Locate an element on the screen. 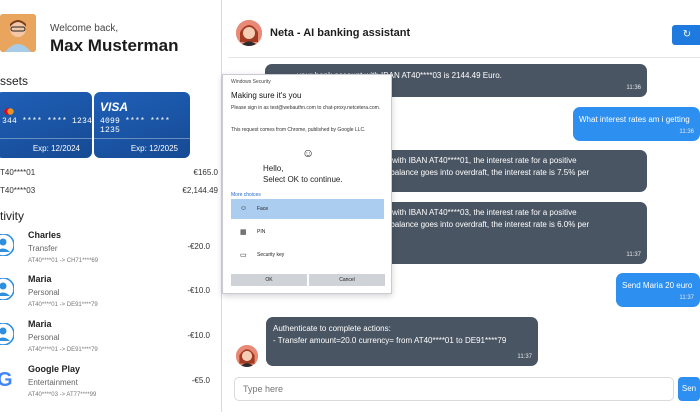 The height and width of the screenshot is (420, 700). card-visa: VISA 4099 **** **** 1235 Exp: 12/2025 is located at coordinates (142, 125).